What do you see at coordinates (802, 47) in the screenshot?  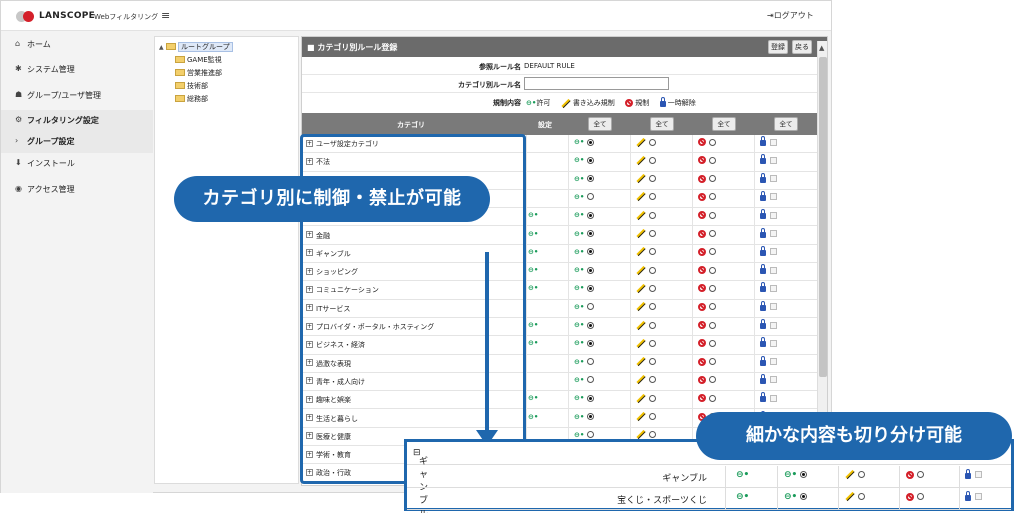 I see `back-button: 戻る` at bounding box center [802, 47].